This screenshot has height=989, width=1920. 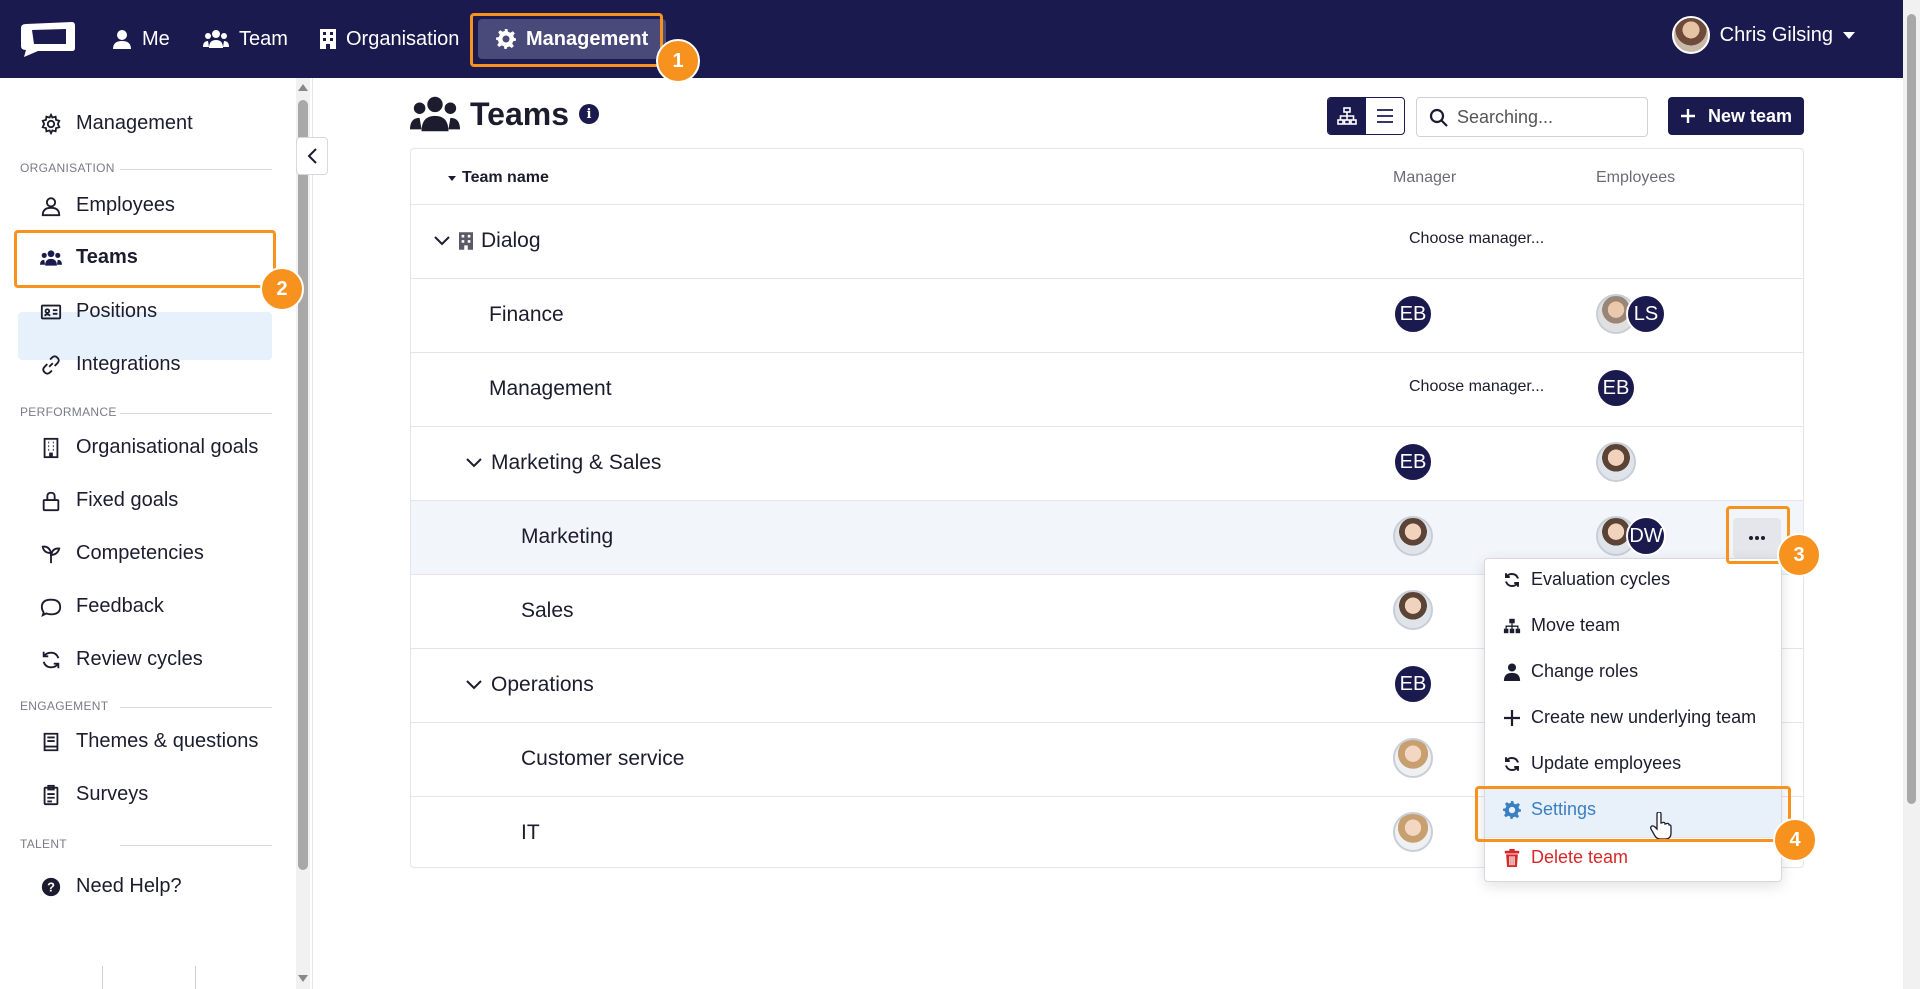 I want to click on sidebar-item-surveys: Surveys, so click(x=94, y=794).